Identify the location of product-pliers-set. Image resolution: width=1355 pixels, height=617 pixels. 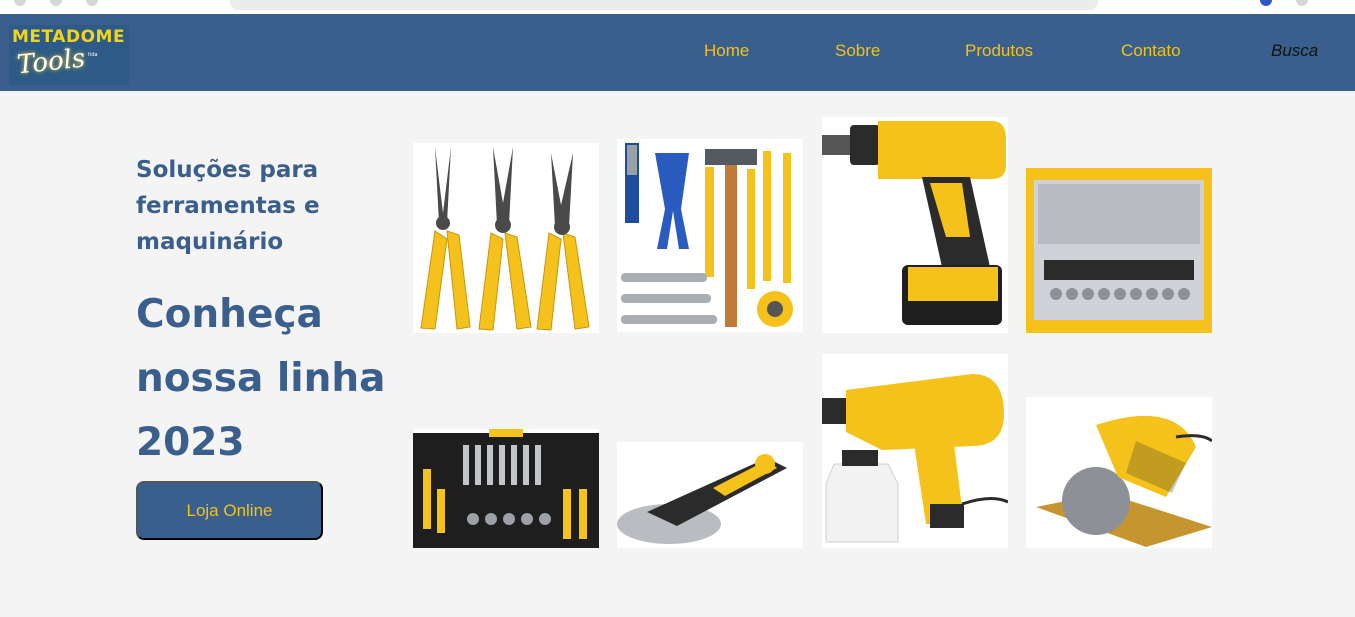
(506, 238).